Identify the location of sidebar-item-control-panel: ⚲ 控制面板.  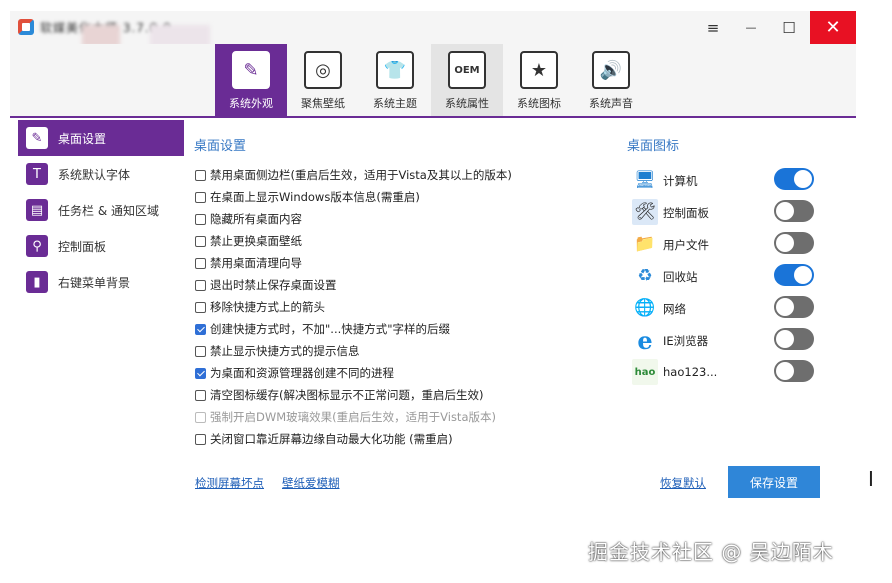
(101, 246).